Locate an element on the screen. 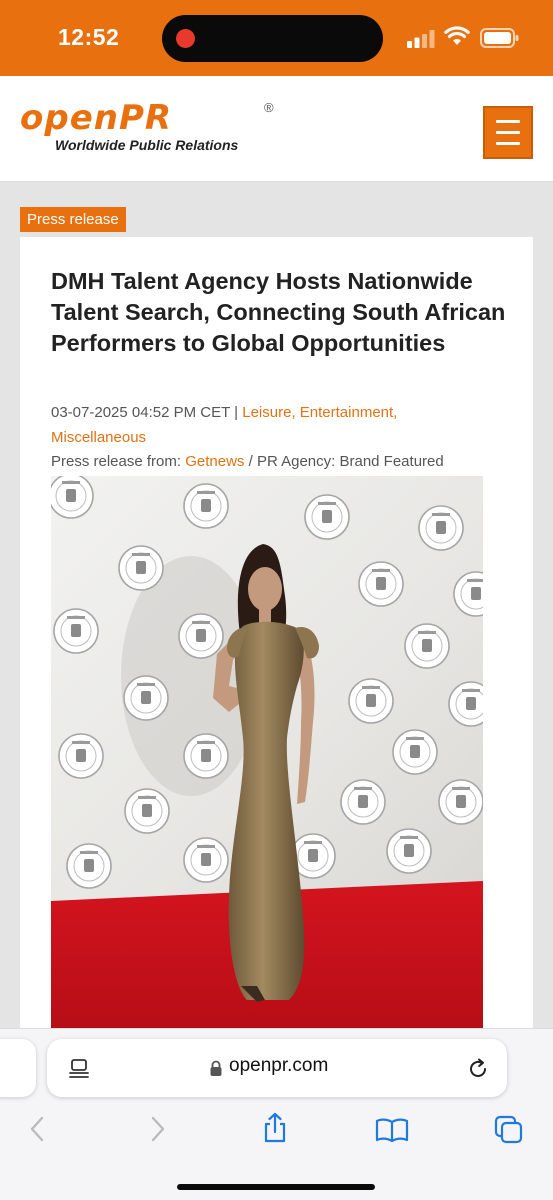  reload-icon is located at coordinates (478, 1069).